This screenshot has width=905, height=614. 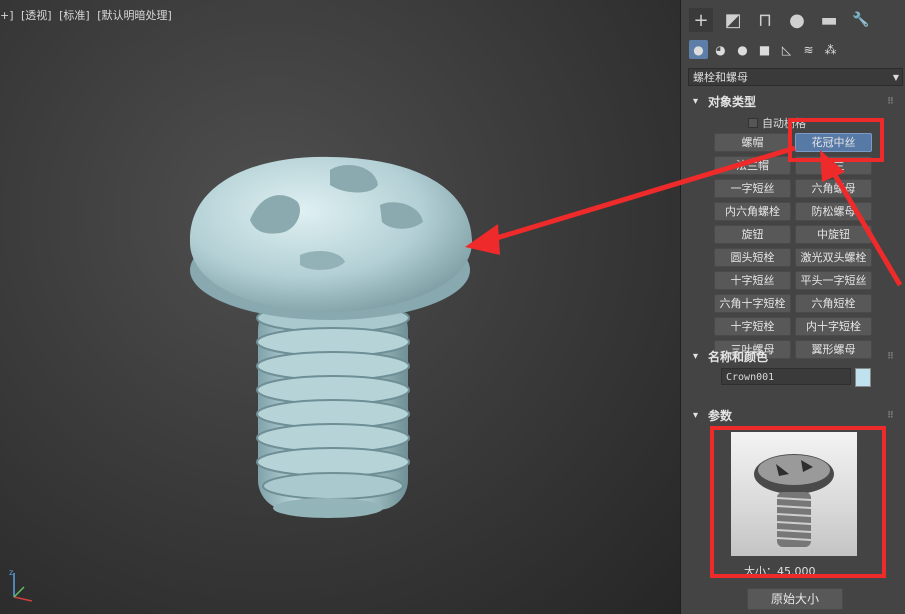 I want to click on viewport-labels: +] [透视] [标准] [默认明暗处理], so click(x=88, y=15).